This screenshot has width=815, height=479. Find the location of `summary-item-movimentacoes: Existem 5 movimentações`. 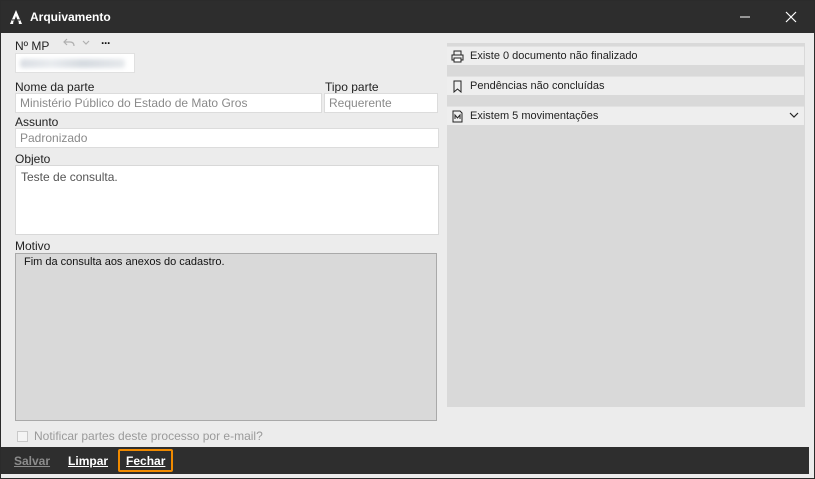

summary-item-movimentacoes: Existem 5 movimentações is located at coordinates (625, 115).